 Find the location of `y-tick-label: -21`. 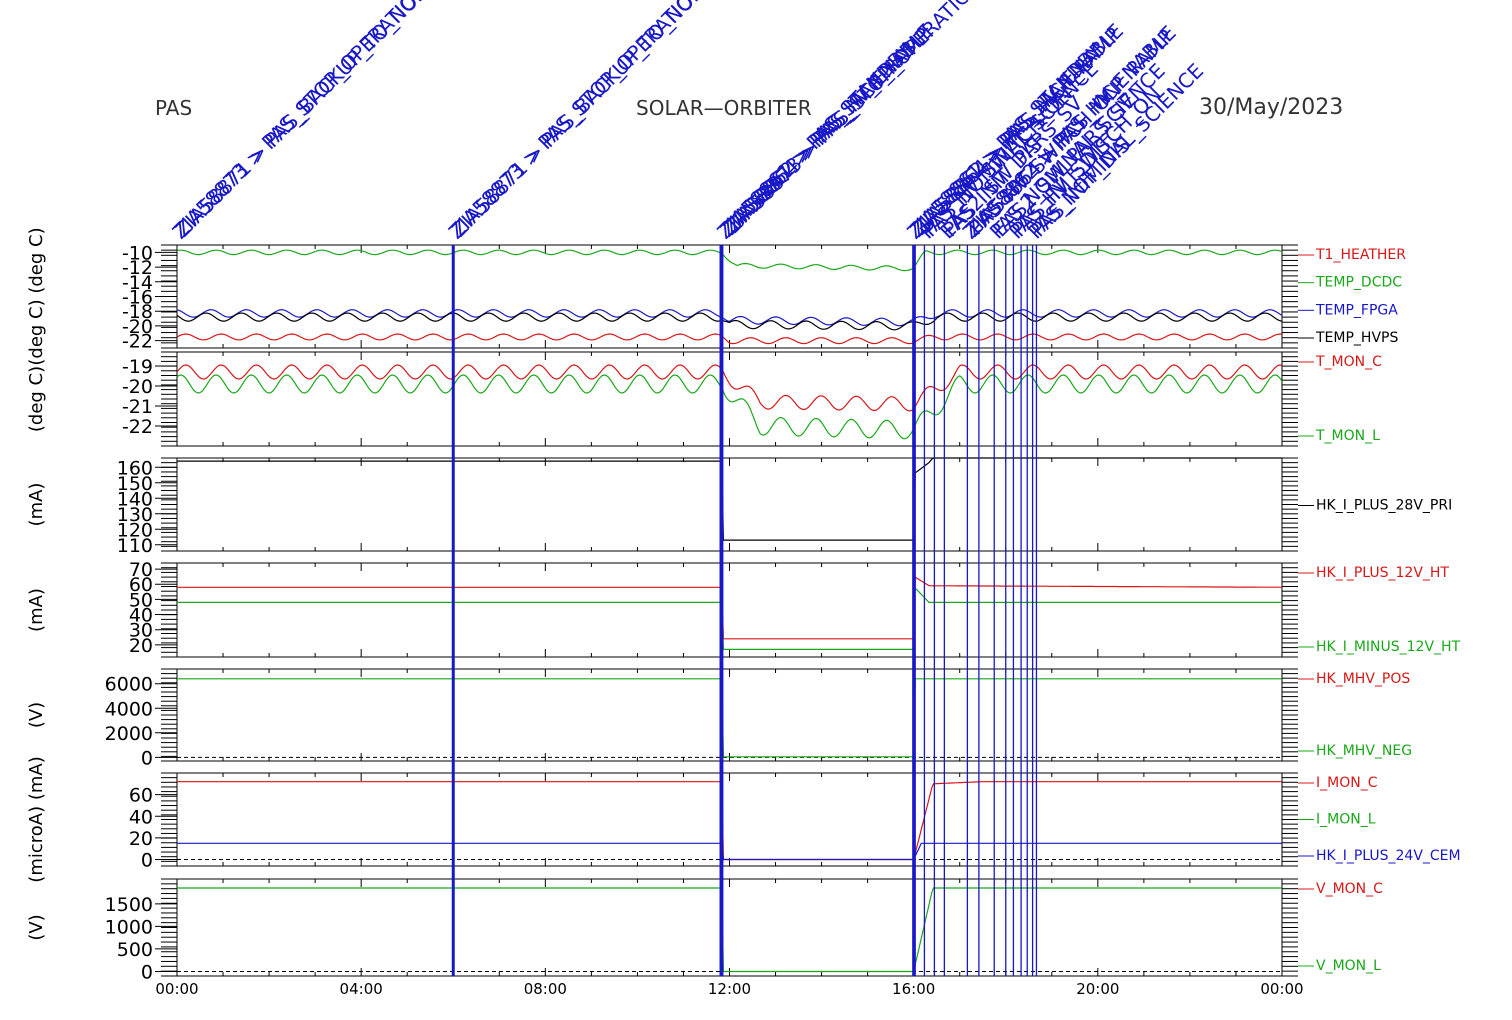

y-tick-label: -21 is located at coordinates (137, 407).